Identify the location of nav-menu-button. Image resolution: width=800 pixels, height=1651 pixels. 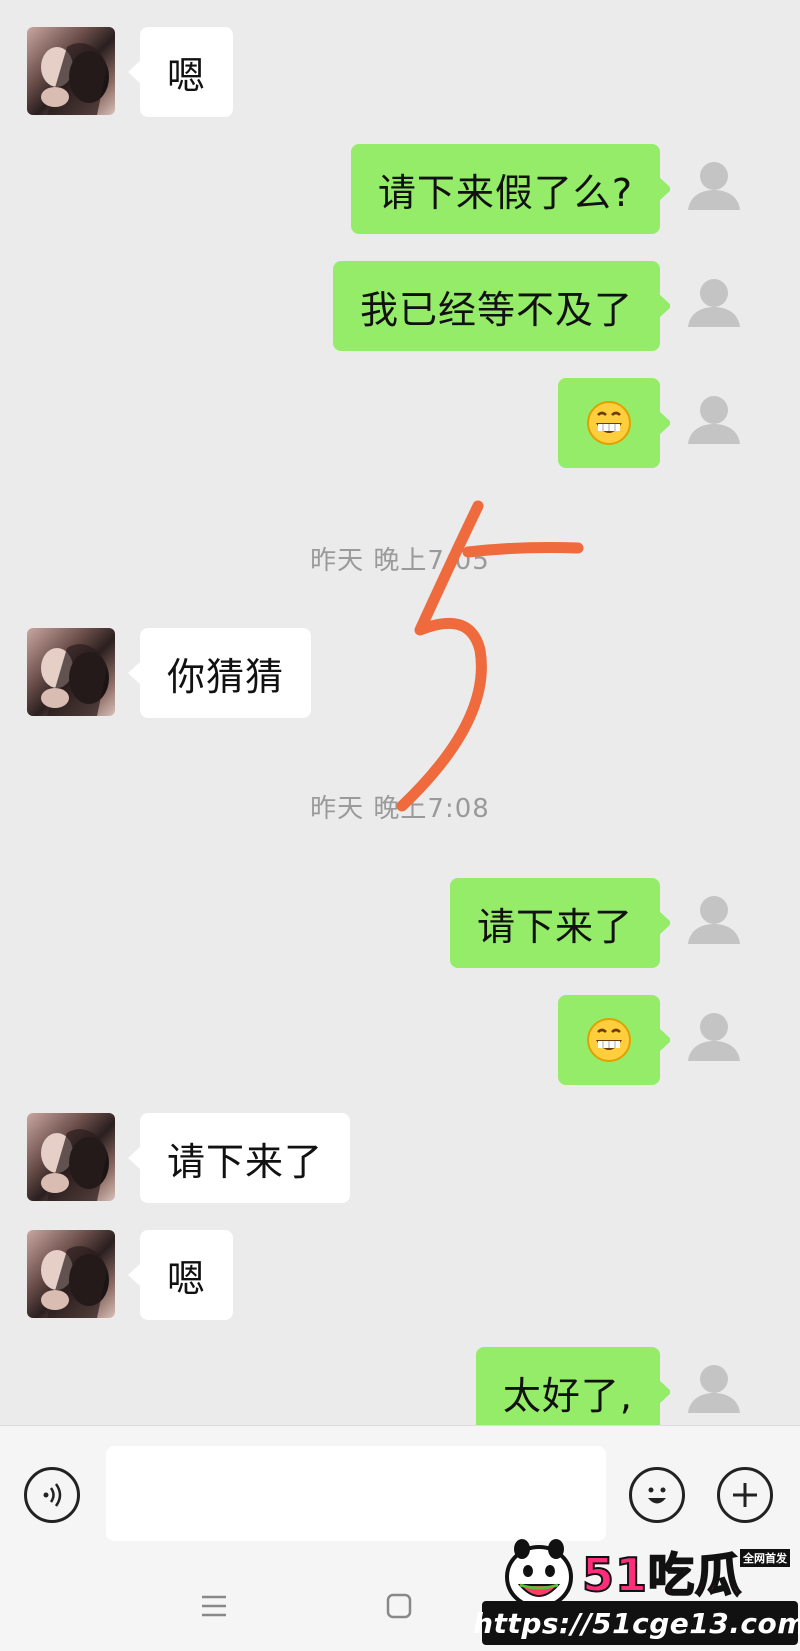
(214, 1606).